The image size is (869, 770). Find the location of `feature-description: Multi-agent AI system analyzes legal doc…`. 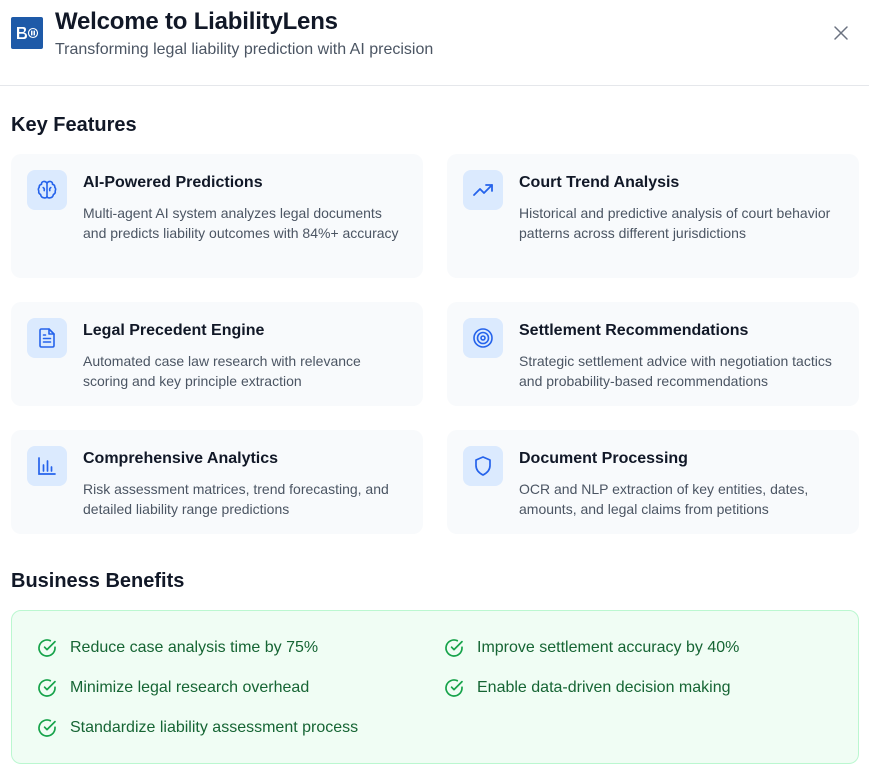

feature-description: Multi-agent AI system analyzes legal doc… is located at coordinates (241, 223).